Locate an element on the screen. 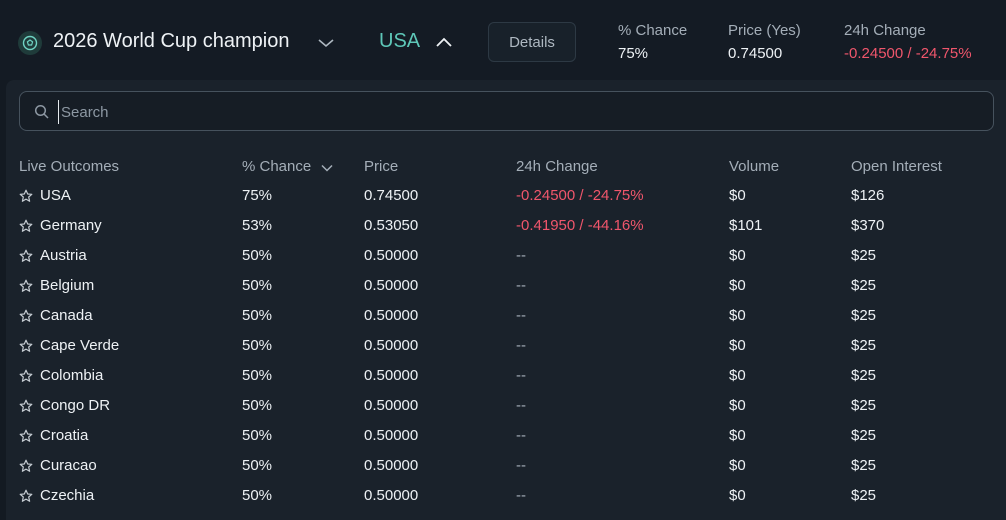 The image size is (1006, 520). soccer-ball-icon is located at coordinates (30, 43).